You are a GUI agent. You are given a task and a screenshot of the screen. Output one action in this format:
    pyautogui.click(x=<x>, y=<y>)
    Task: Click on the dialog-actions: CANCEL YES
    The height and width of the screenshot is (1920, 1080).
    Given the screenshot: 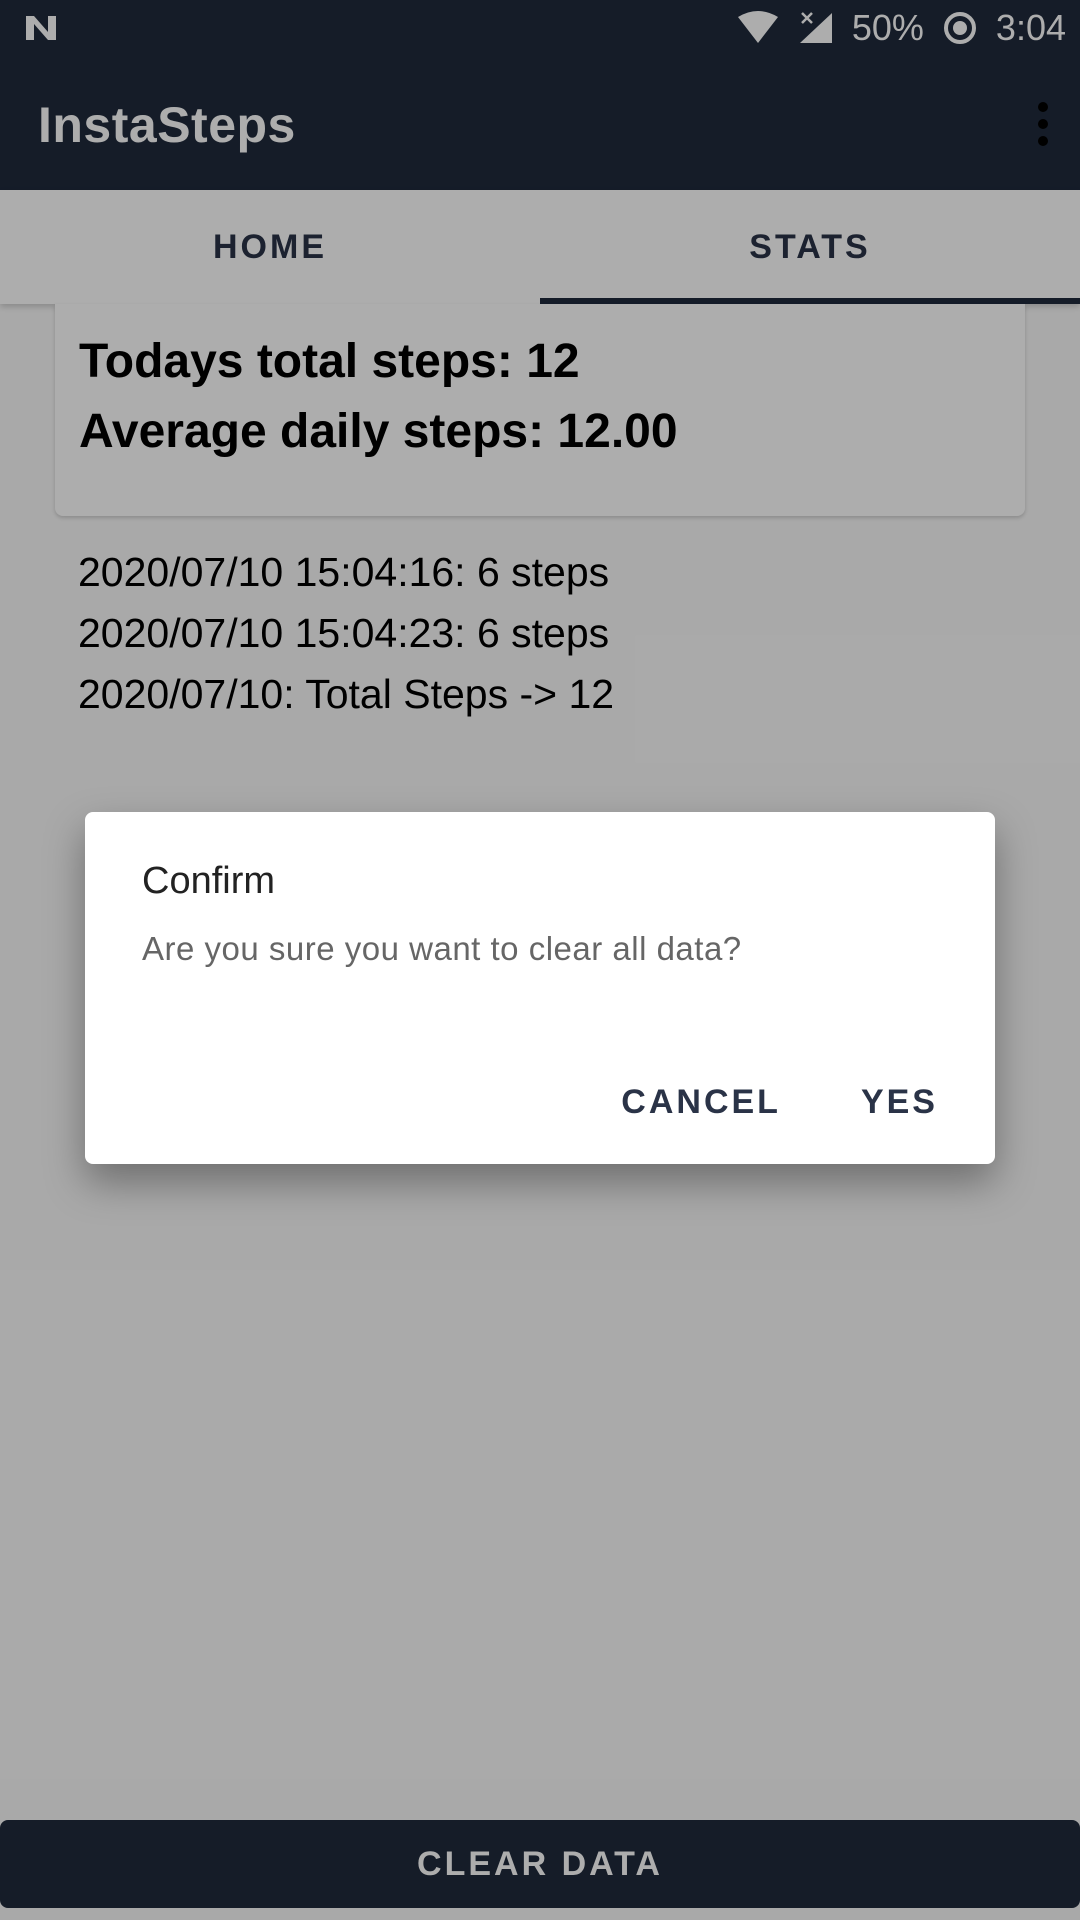 What is the action you would take?
    pyautogui.click(x=779, y=1102)
    